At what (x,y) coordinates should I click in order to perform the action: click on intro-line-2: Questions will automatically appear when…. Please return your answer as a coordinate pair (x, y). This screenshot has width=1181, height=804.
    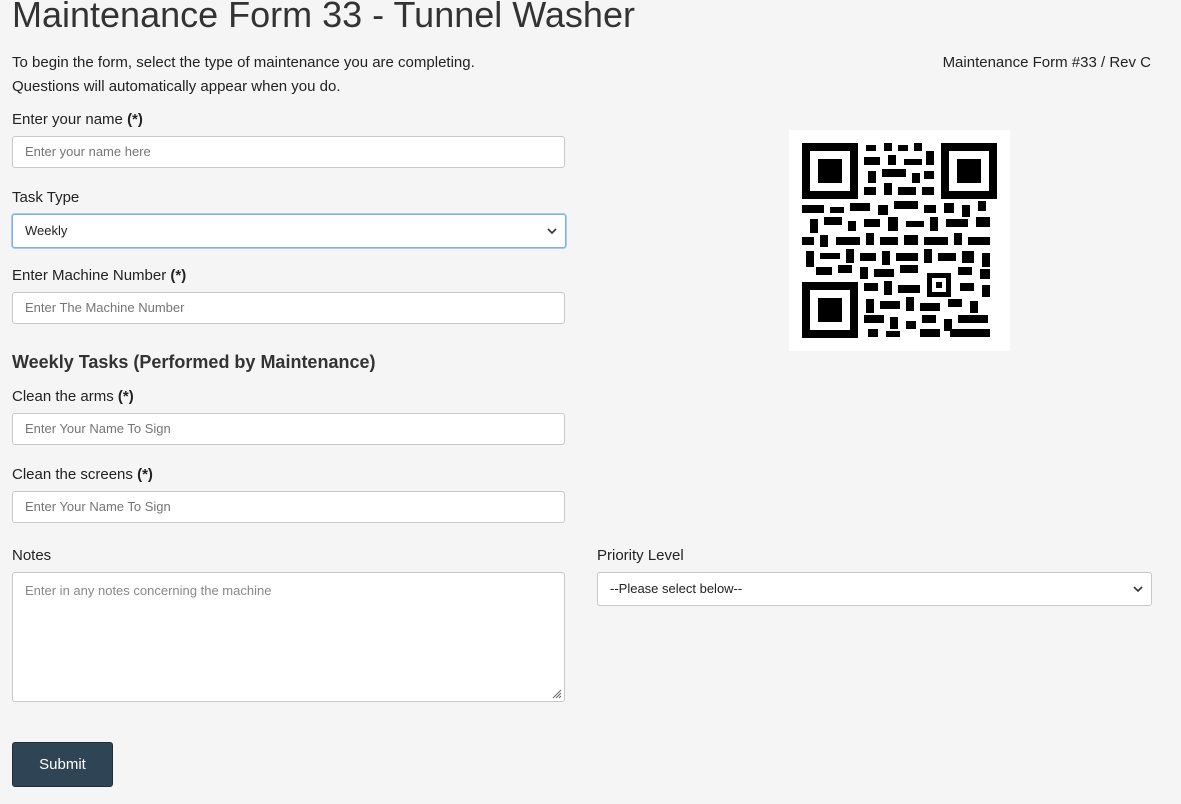
    Looking at the image, I should click on (176, 86).